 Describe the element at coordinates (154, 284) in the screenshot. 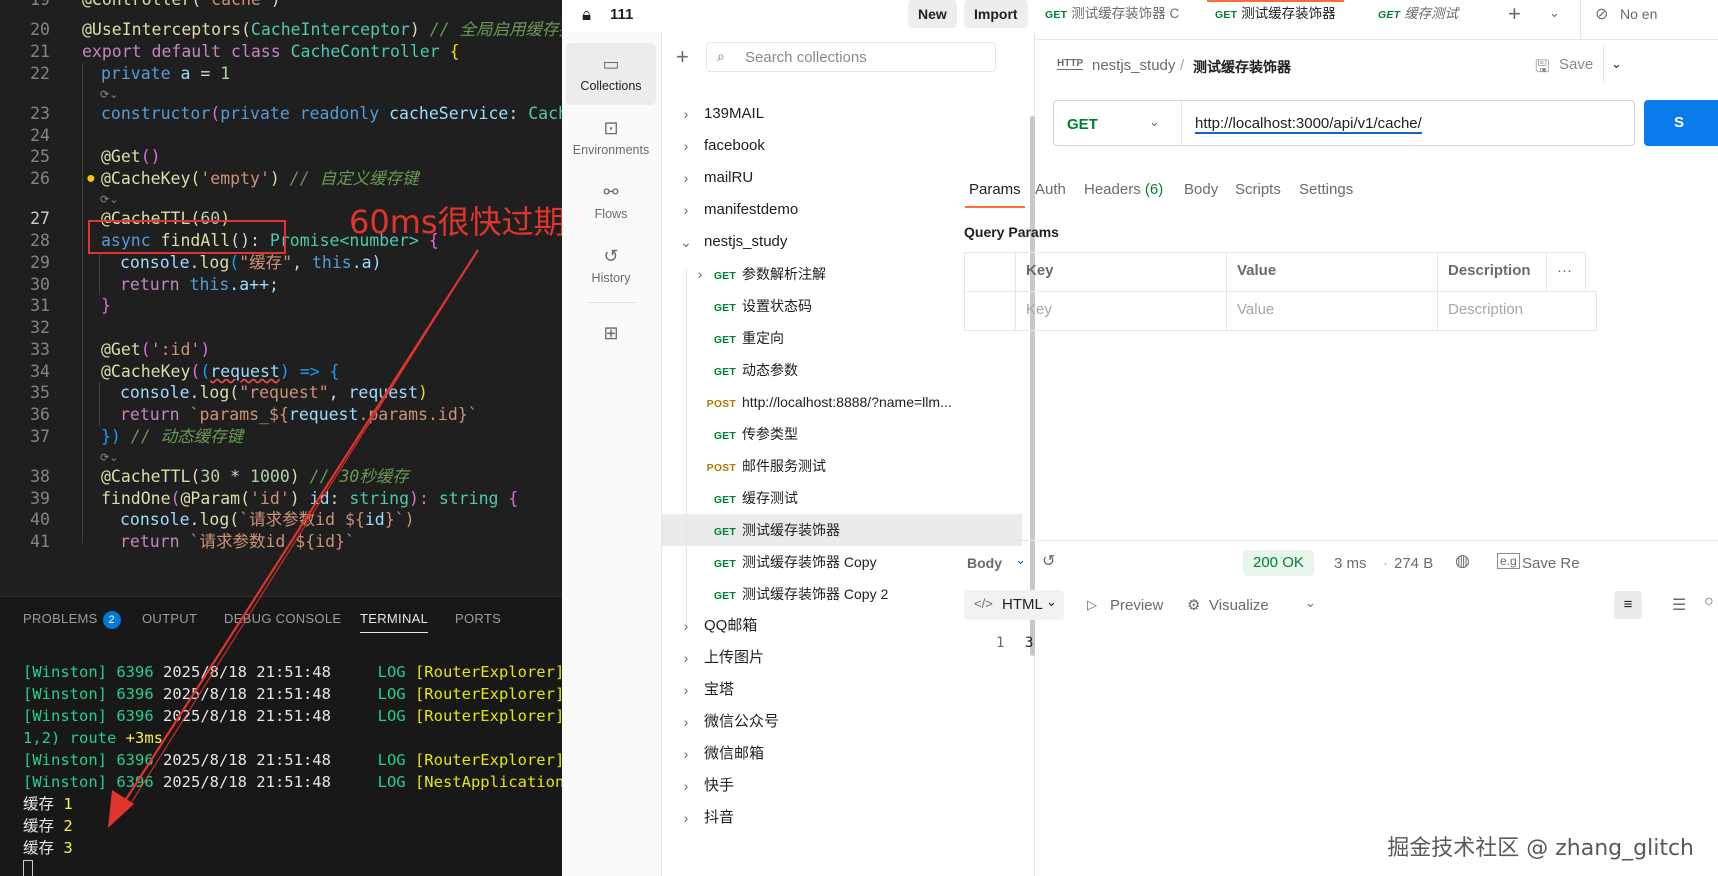

I see `code-line: 30 return this.a++;` at that location.